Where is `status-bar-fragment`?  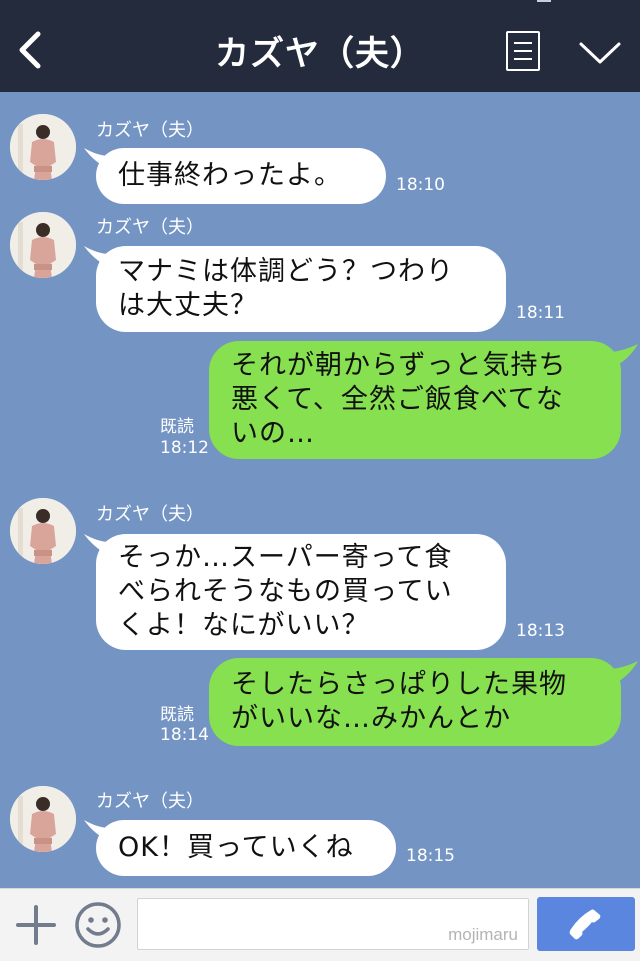
status-bar-fragment is located at coordinates (544, 1).